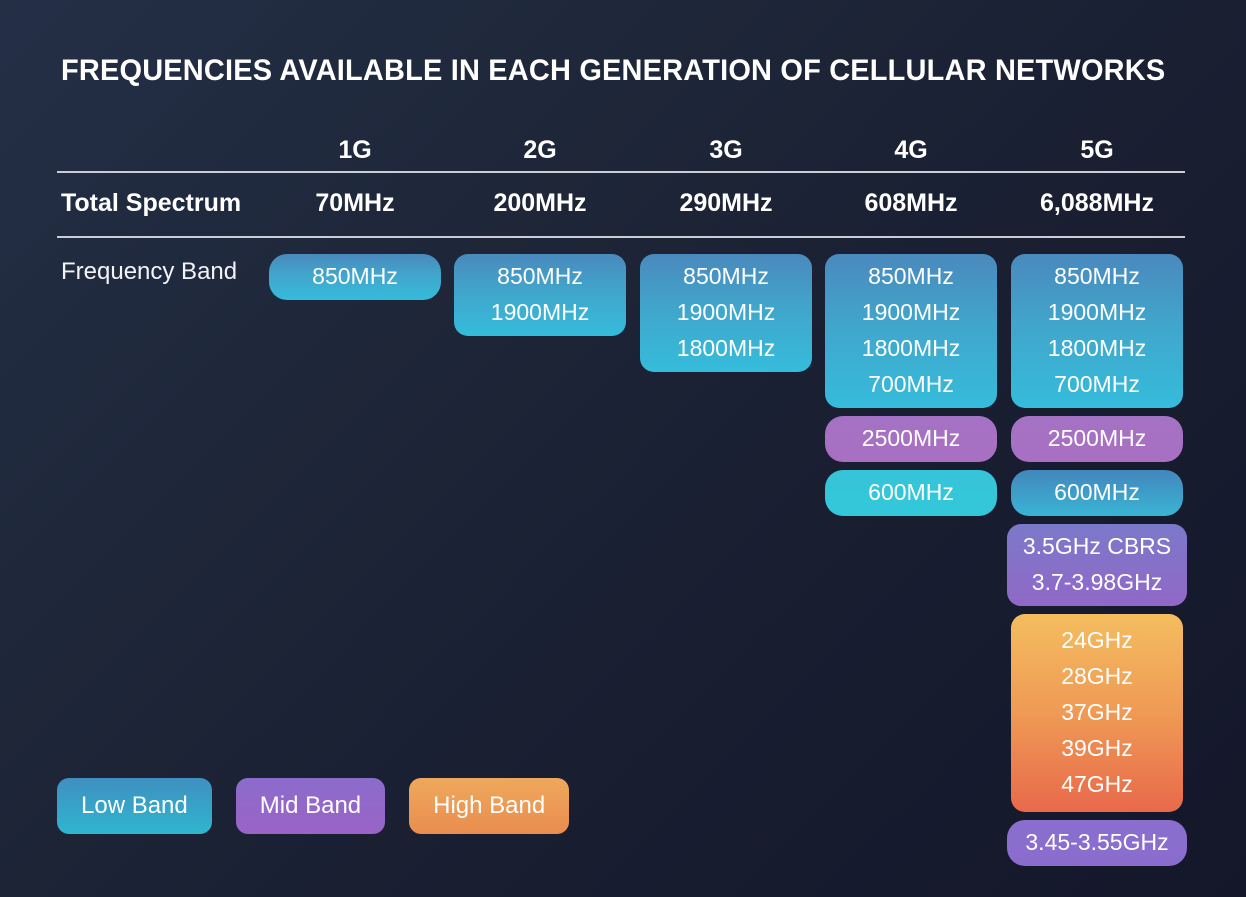 The height and width of the screenshot is (897, 1246). Describe the element at coordinates (911, 203) in the screenshot. I see `total-spectrum-4g: 608MHz` at that location.